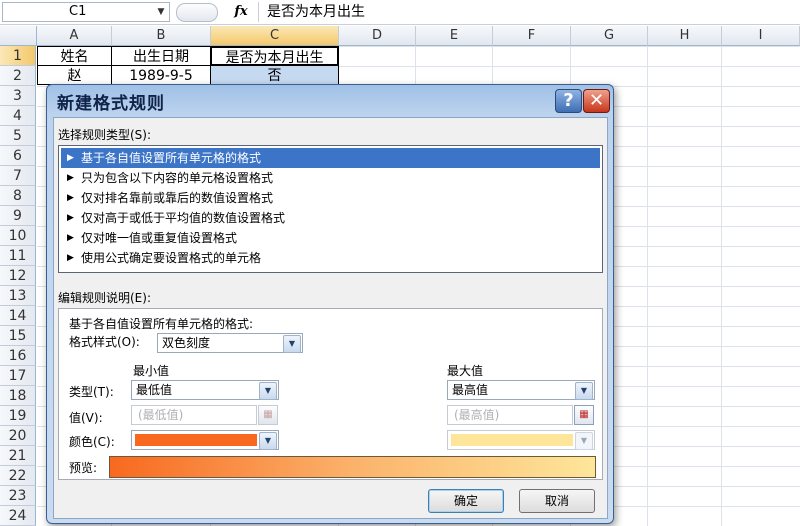  Describe the element at coordinates (18, 296) in the screenshot. I see `row-header-13: 13` at that location.